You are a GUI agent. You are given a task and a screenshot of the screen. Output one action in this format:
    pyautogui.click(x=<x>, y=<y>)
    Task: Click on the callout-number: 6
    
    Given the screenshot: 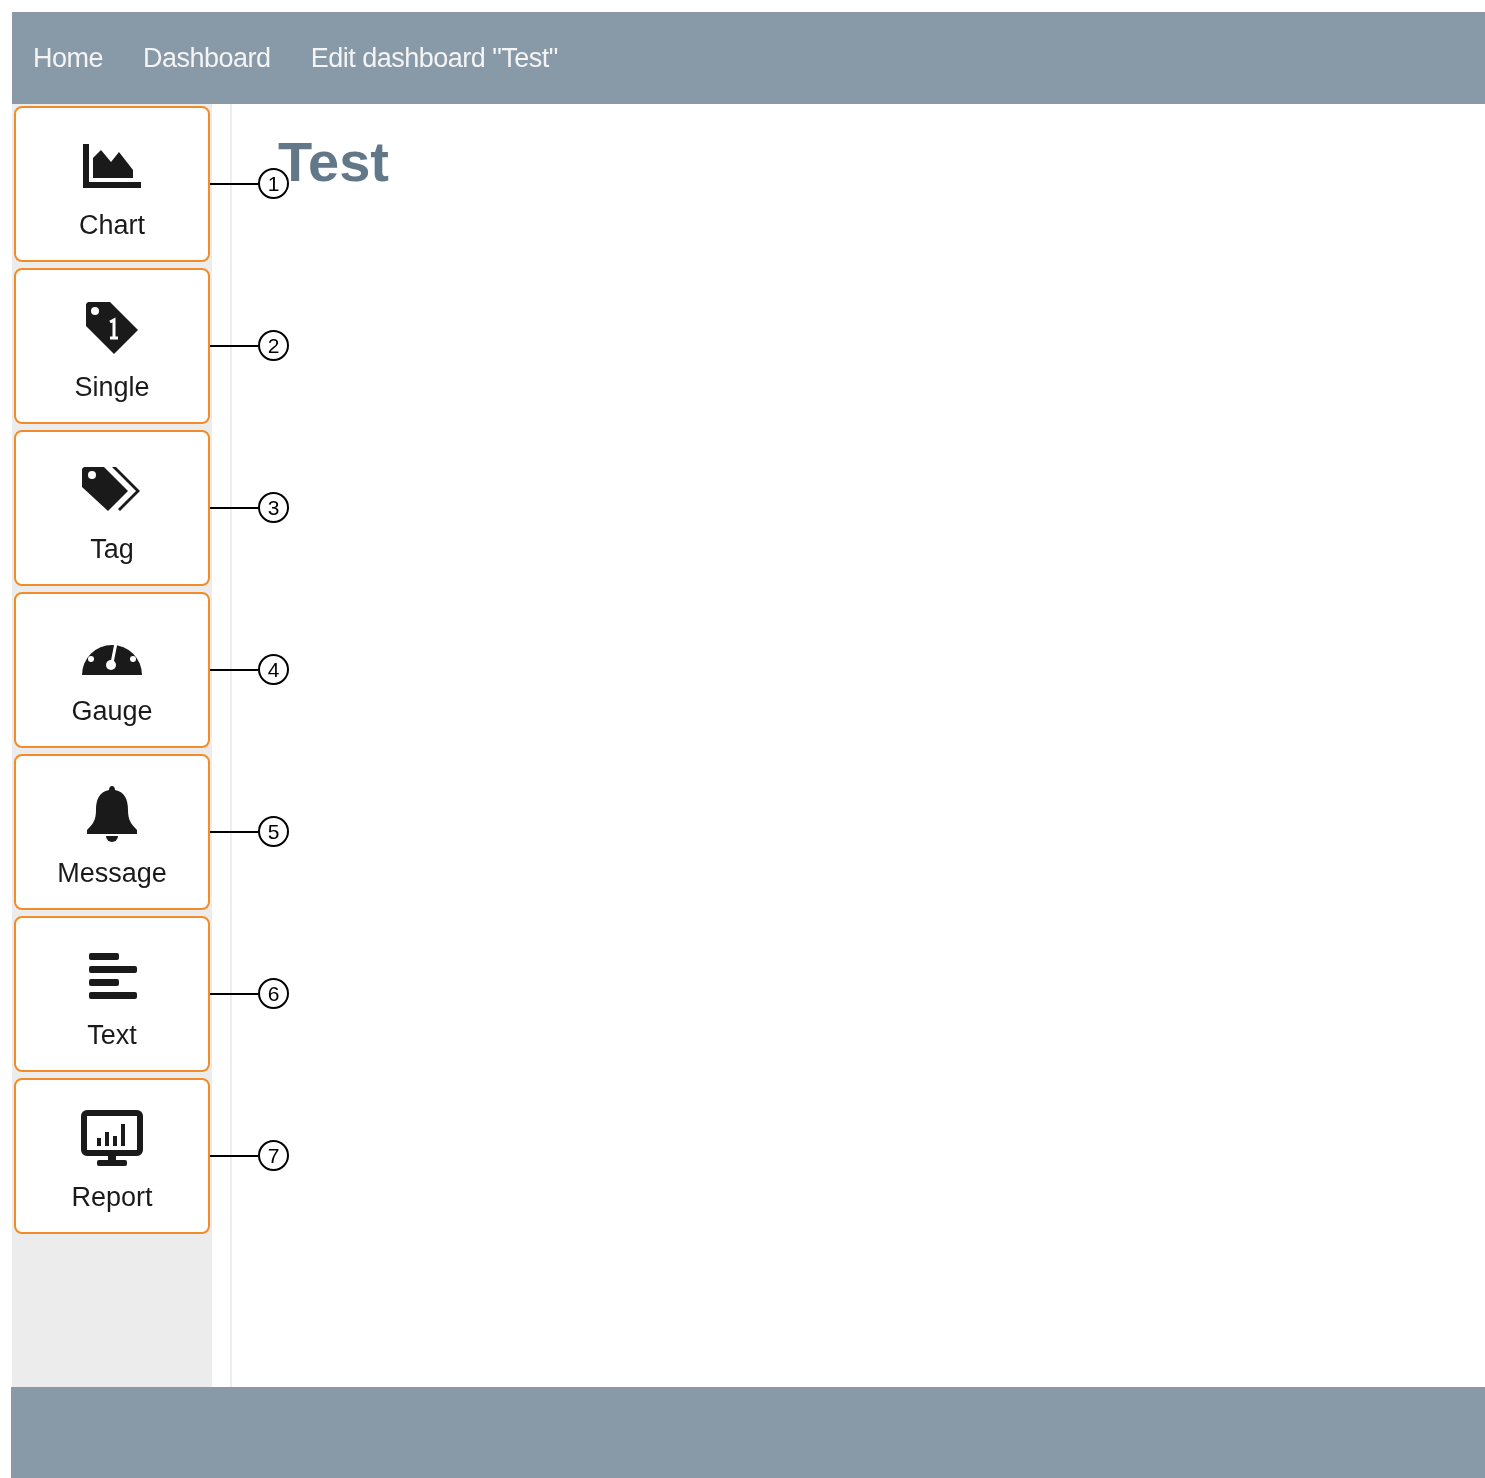 What is the action you would take?
    pyautogui.click(x=273, y=993)
    